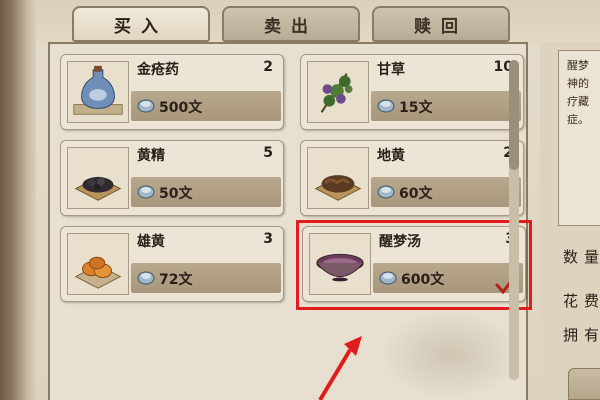  What do you see at coordinates (578, 83) in the screenshot?
I see `description-line: 神的` at bounding box center [578, 83].